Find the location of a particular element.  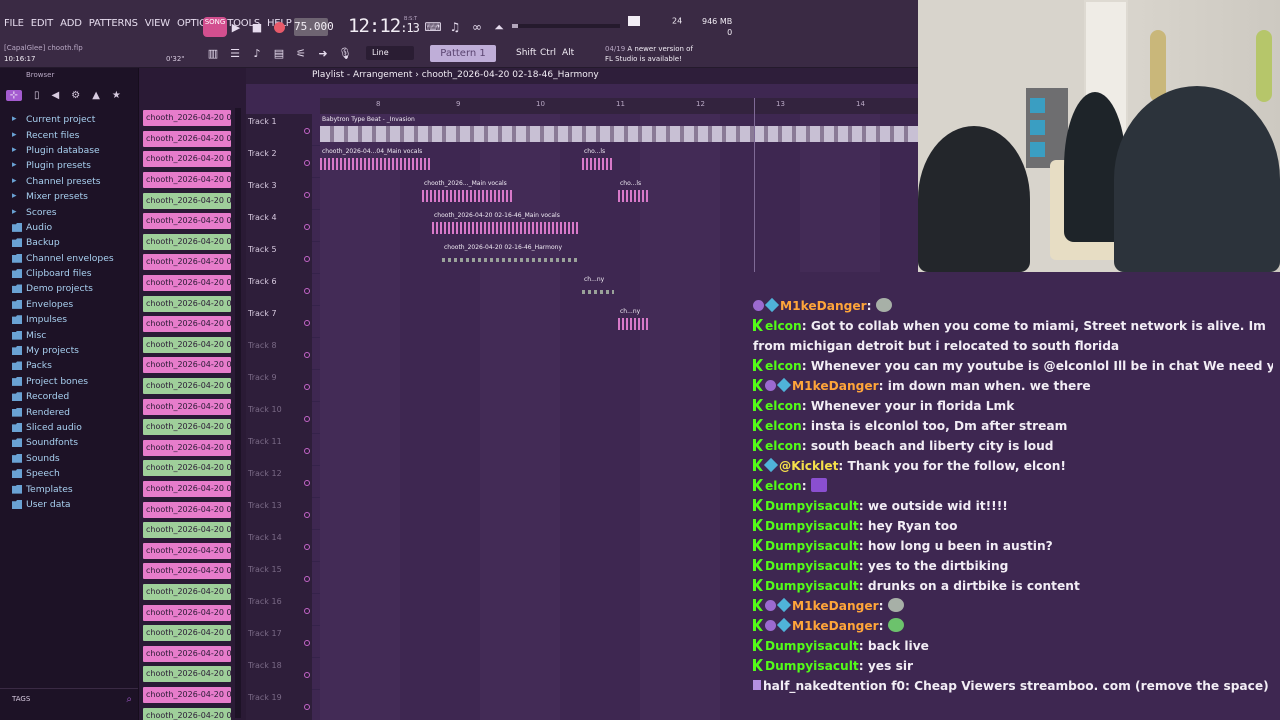

browser-gear-icon: ⚙ is located at coordinates (75, 95).